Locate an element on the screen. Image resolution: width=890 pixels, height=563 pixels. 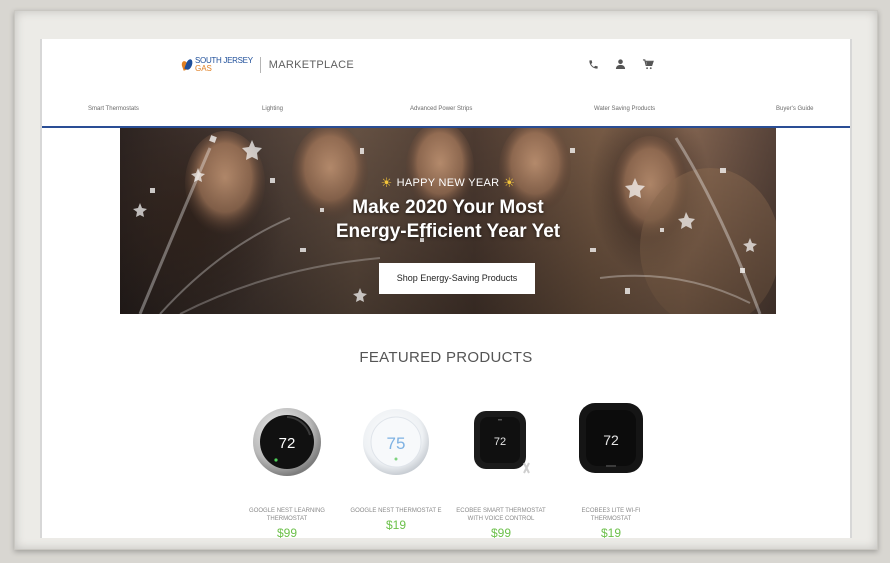
product-display-value: 75 is located at coordinates (396, 443).